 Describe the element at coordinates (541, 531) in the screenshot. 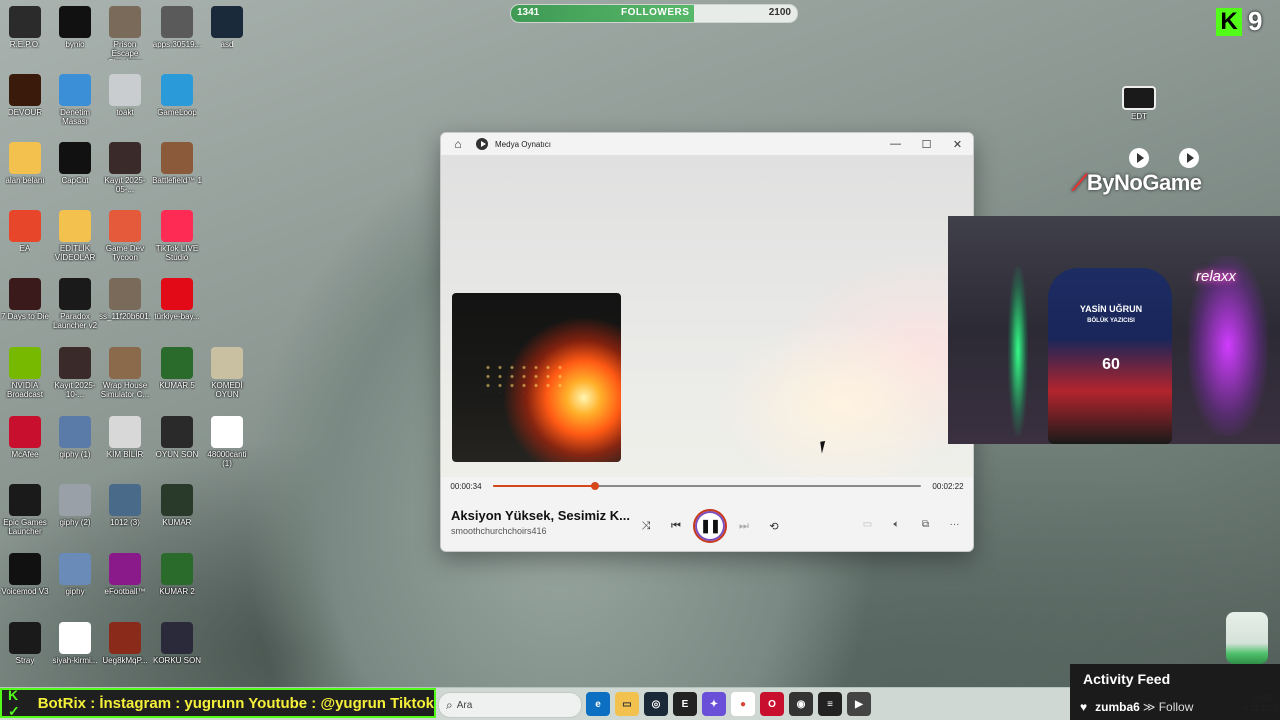

I see `artist-name: smoothchurchchoirs416` at that location.